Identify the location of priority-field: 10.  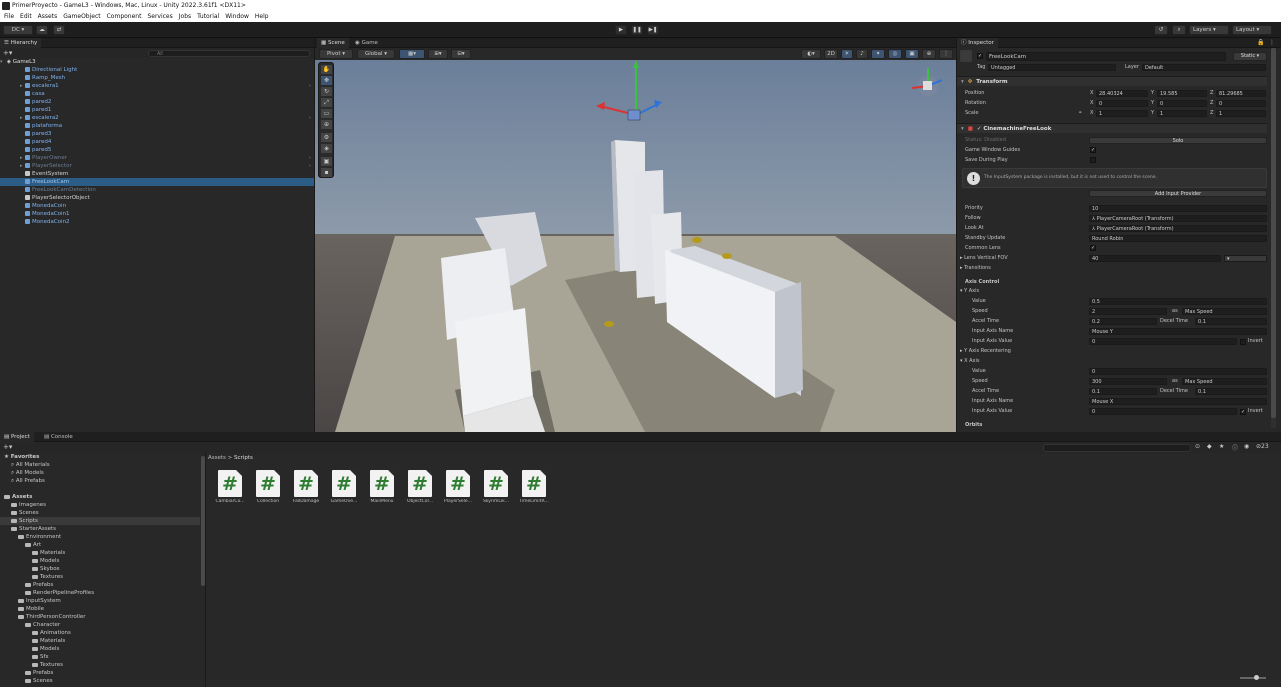
(1178, 208).